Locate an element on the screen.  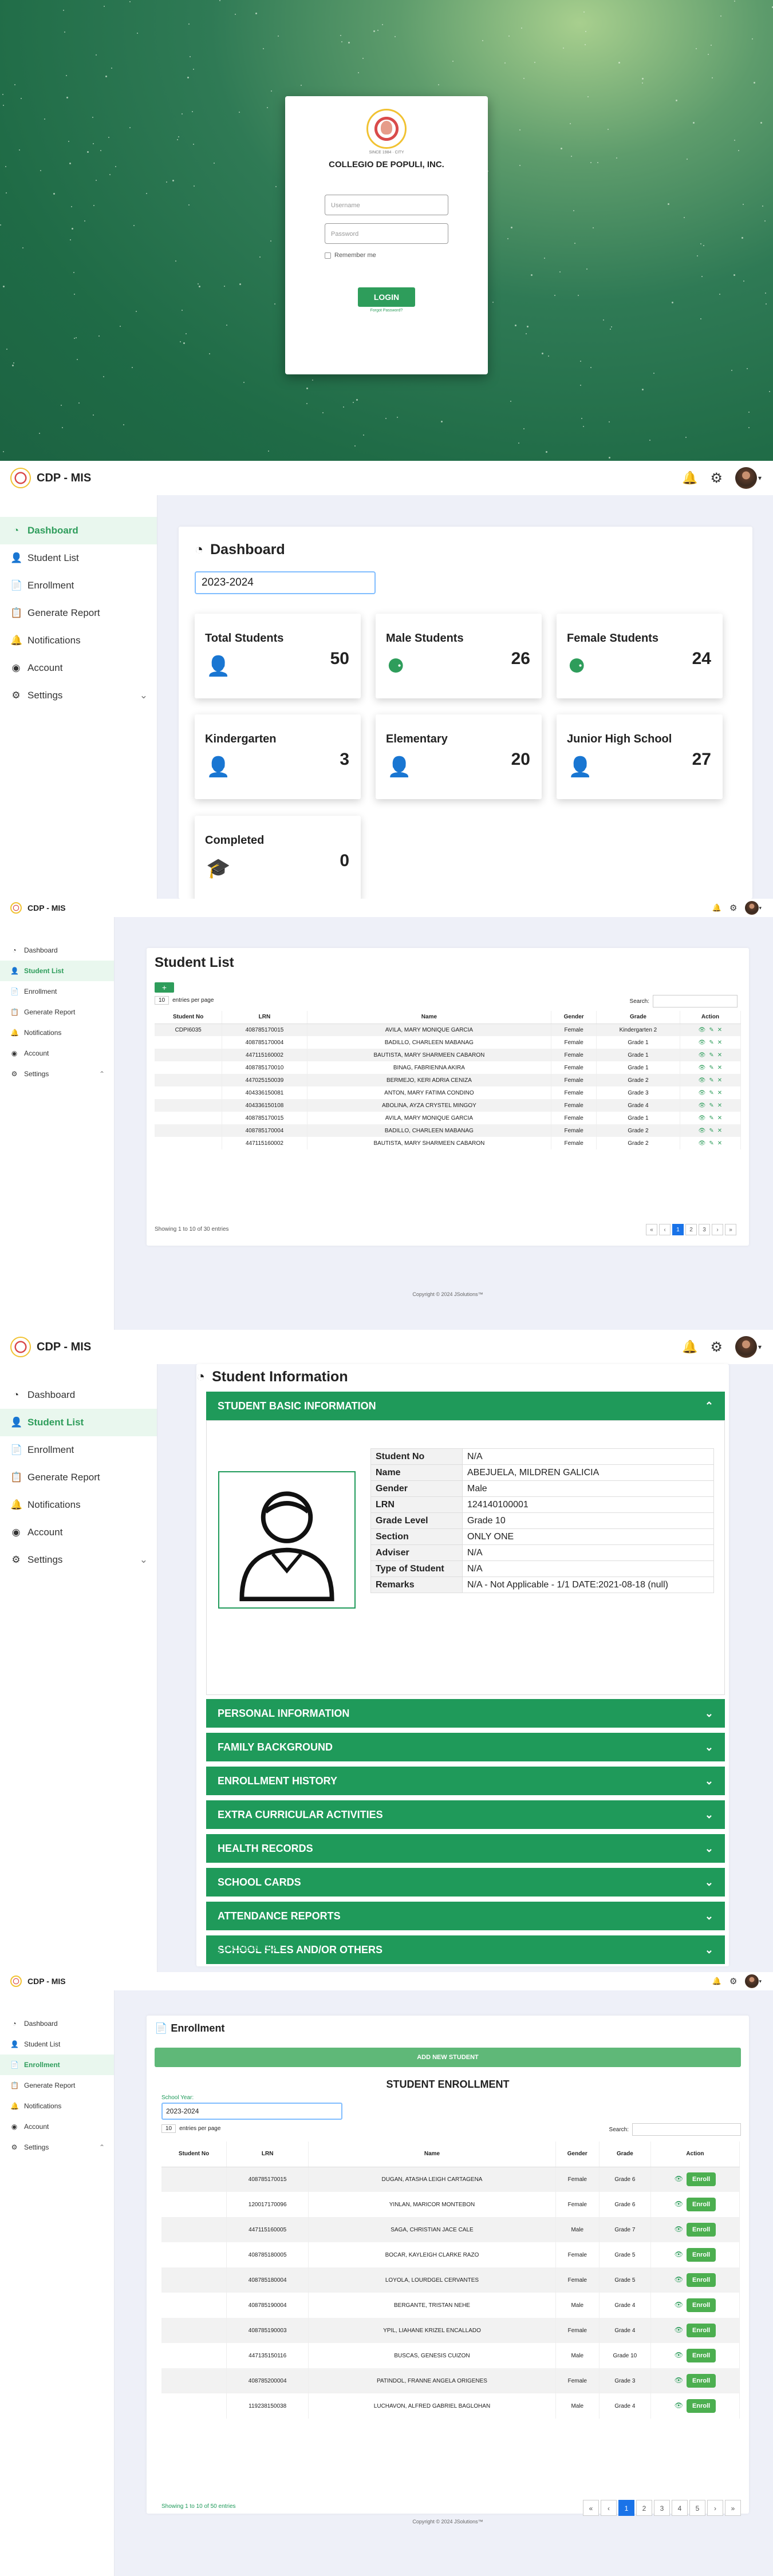
column-header: LRN is located at coordinates (267, 2154).